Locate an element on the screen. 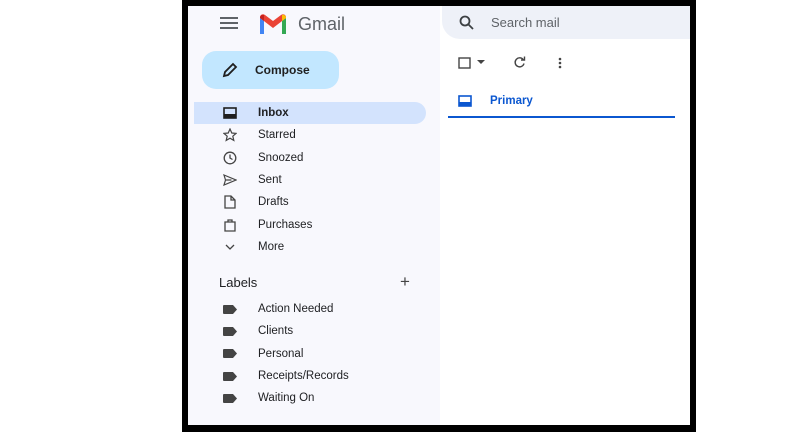 The height and width of the screenshot is (434, 800). nav-item-sent: Sent is located at coordinates (310, 180).